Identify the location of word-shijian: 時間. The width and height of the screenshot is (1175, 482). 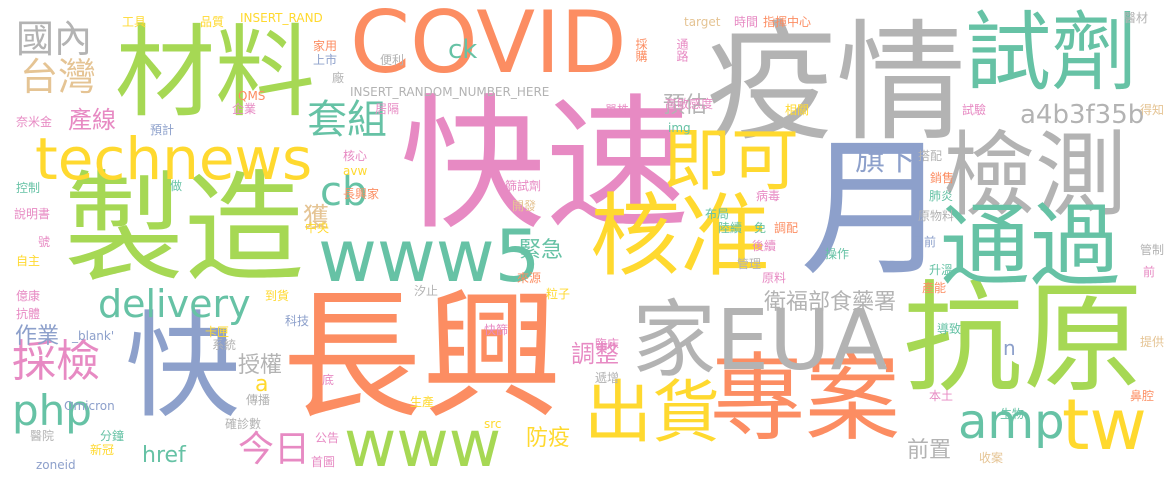
(746, 22).